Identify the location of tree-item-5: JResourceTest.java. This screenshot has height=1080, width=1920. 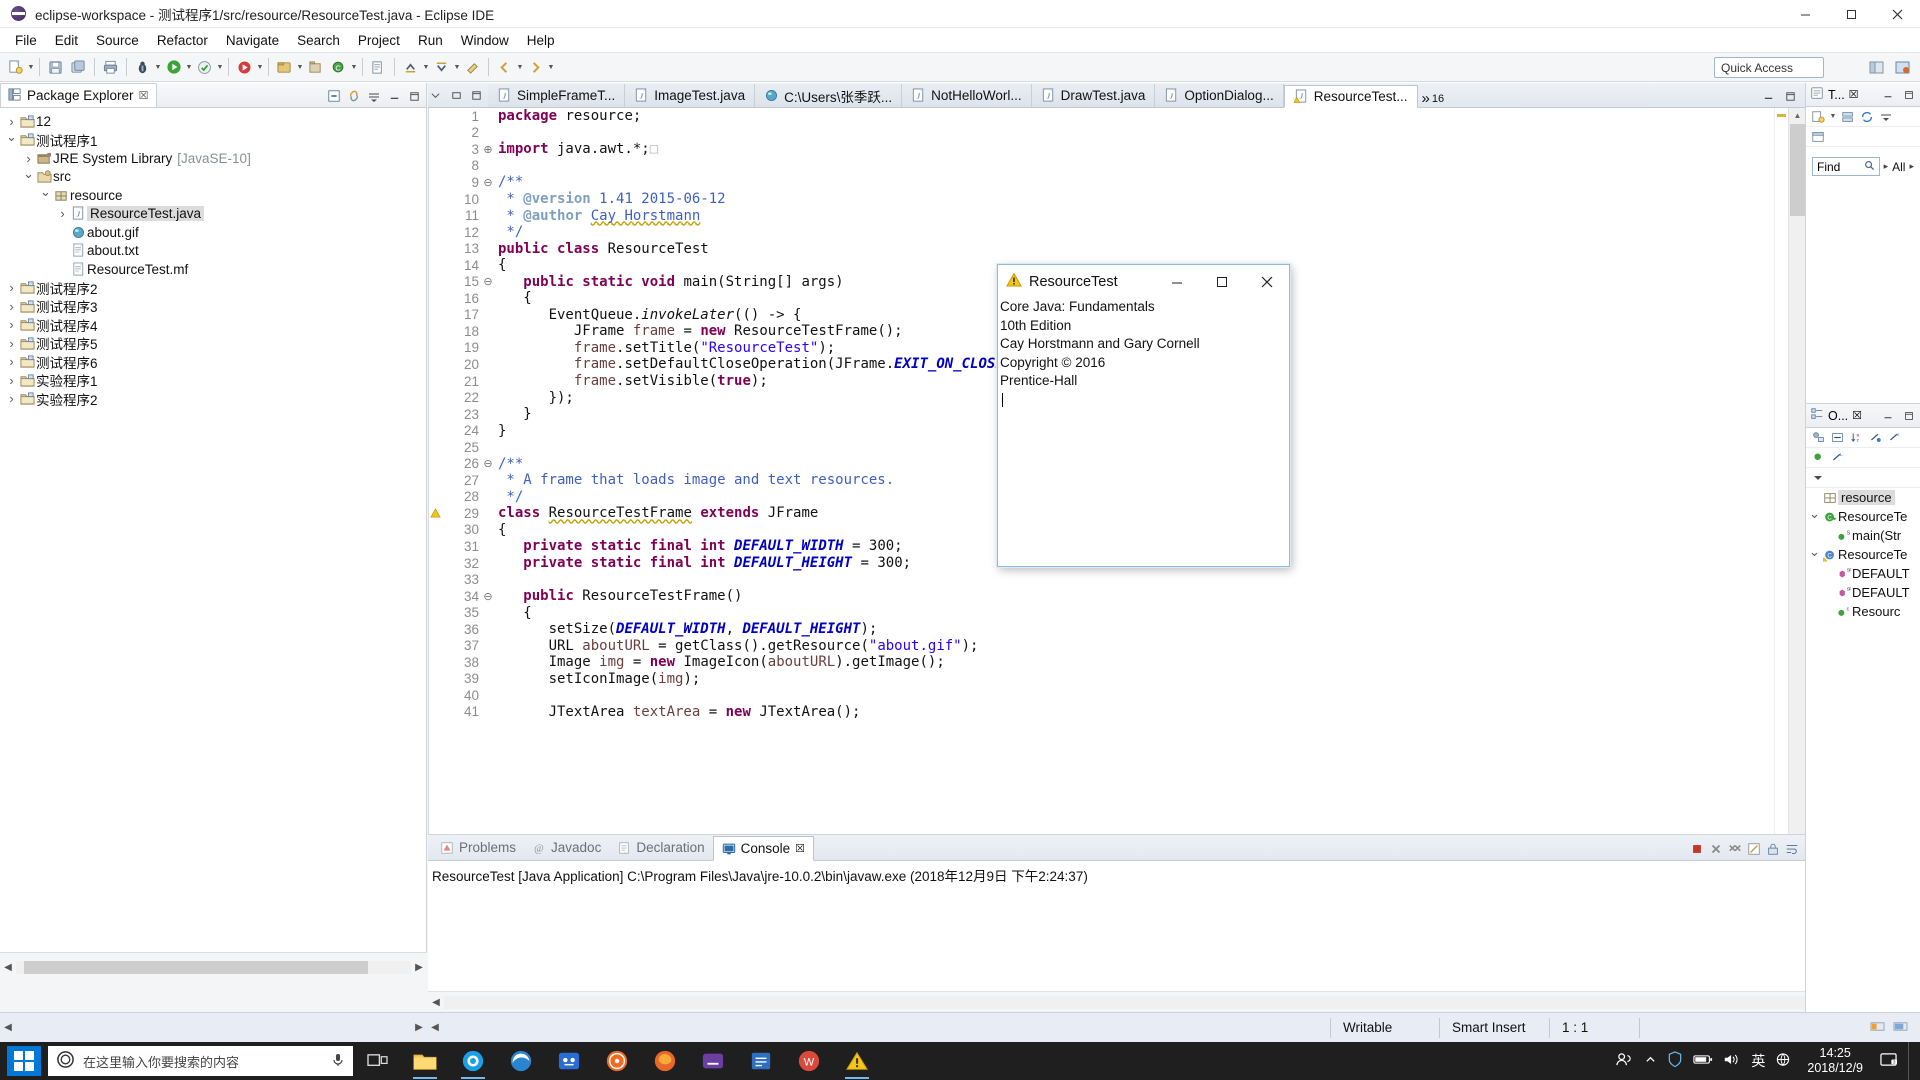
(213, 214).